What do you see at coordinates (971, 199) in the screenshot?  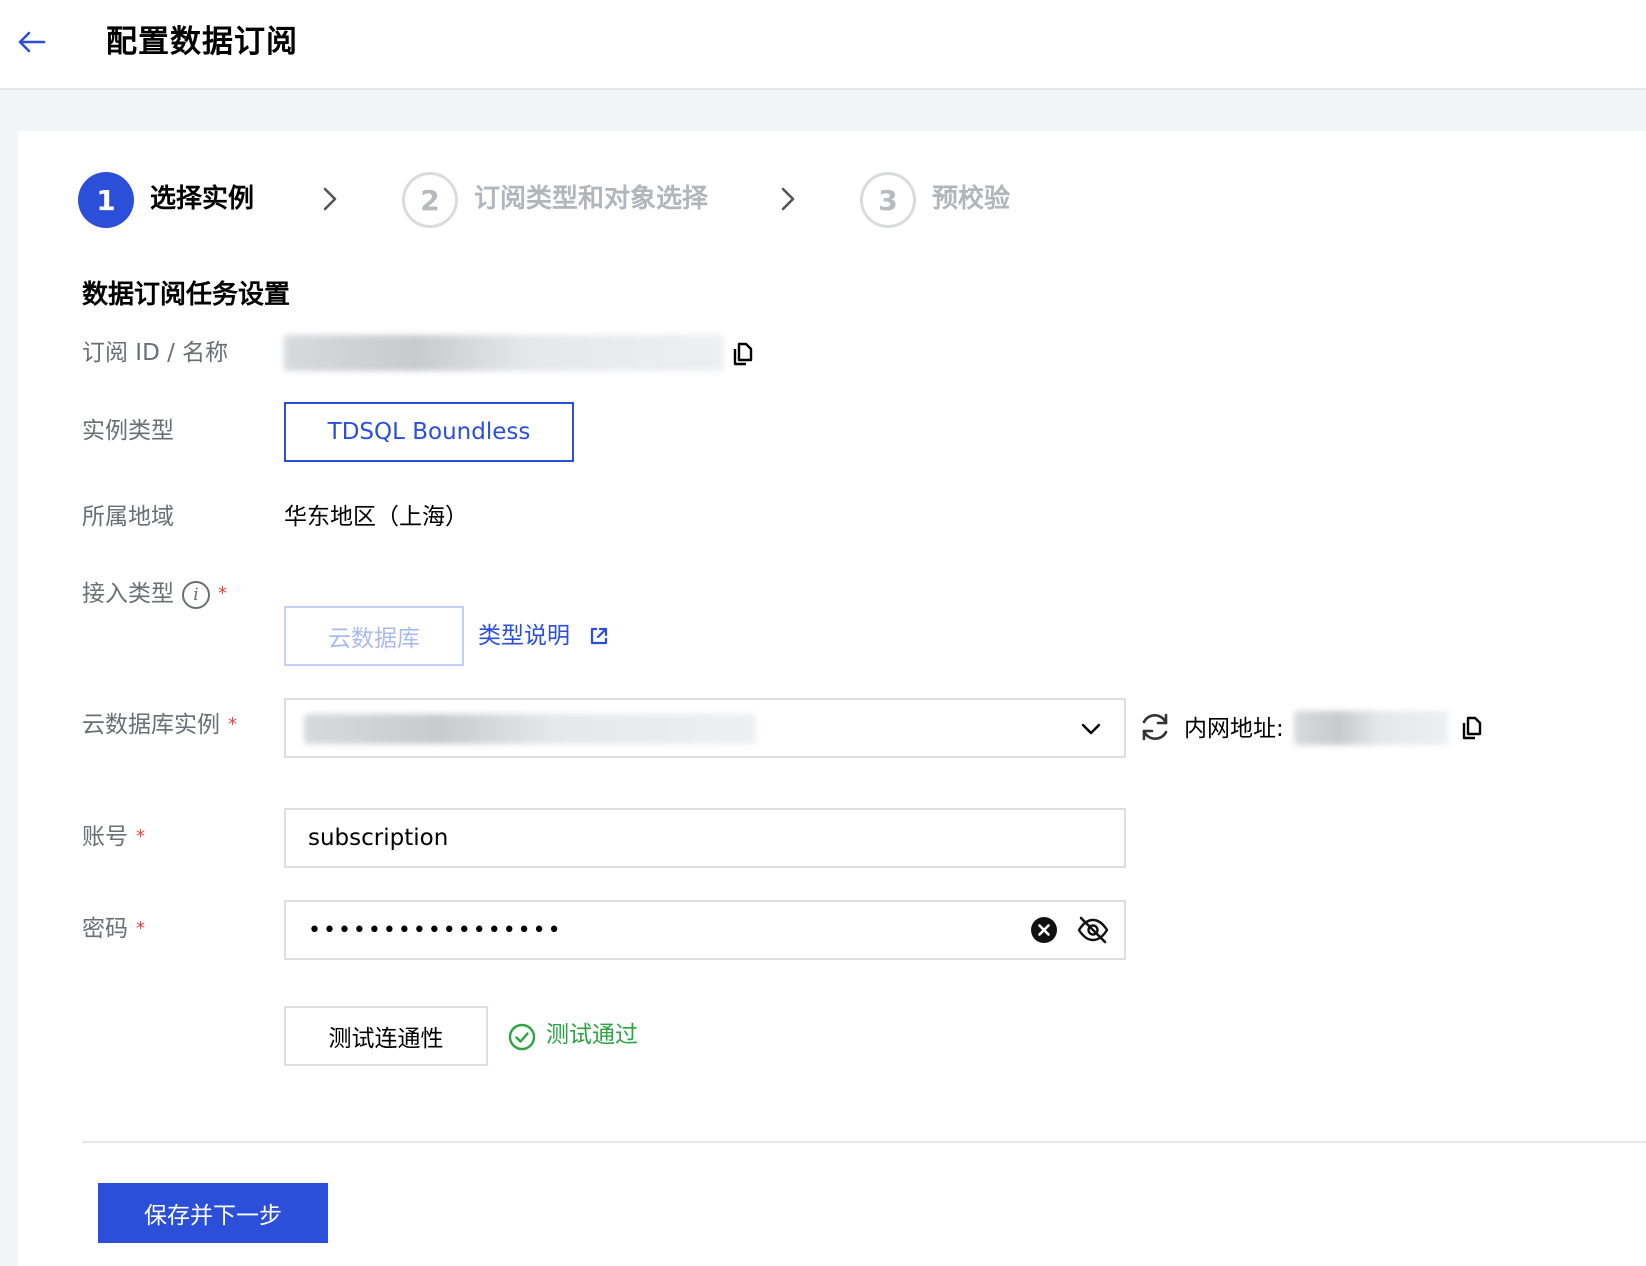 I see `step-3-label: 预校验` at bounding box center [971, 199].